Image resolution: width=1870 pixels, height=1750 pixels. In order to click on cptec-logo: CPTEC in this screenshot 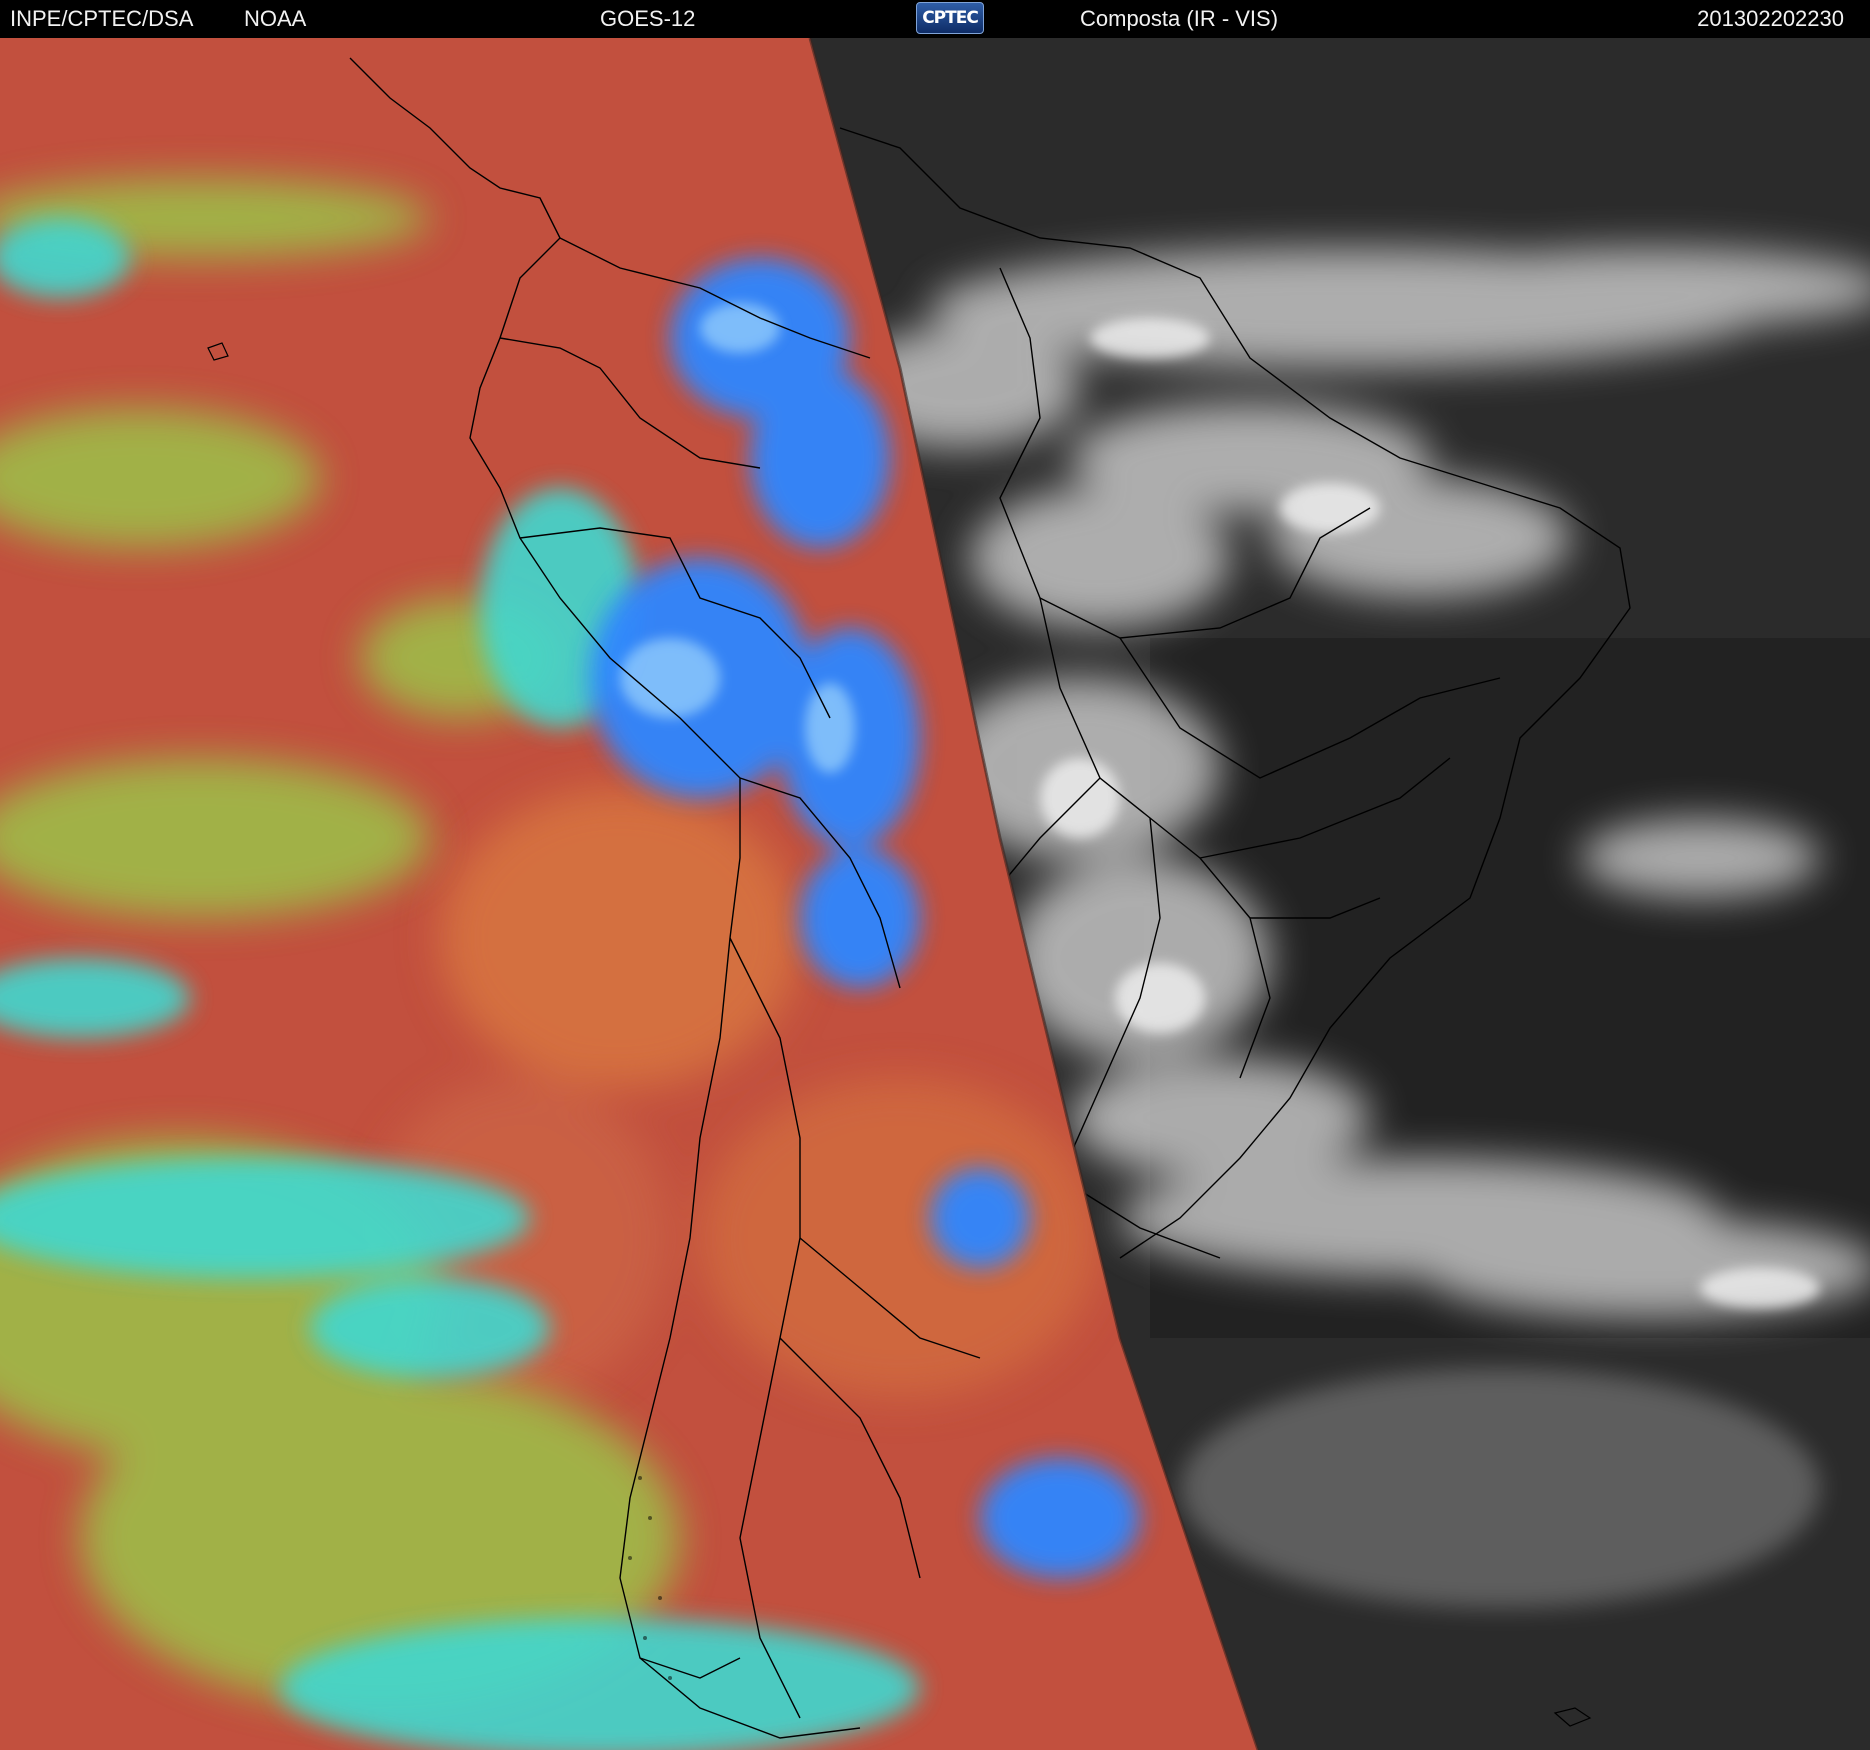, I will do `click(950, 18)`.